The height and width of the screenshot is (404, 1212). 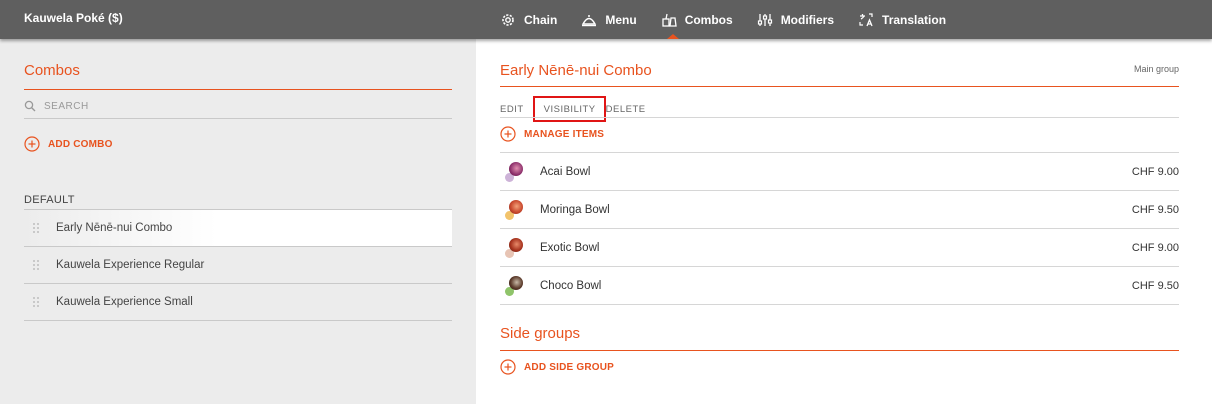 I want to click on edit-tab: EDIT, so click(x=512, y=109).